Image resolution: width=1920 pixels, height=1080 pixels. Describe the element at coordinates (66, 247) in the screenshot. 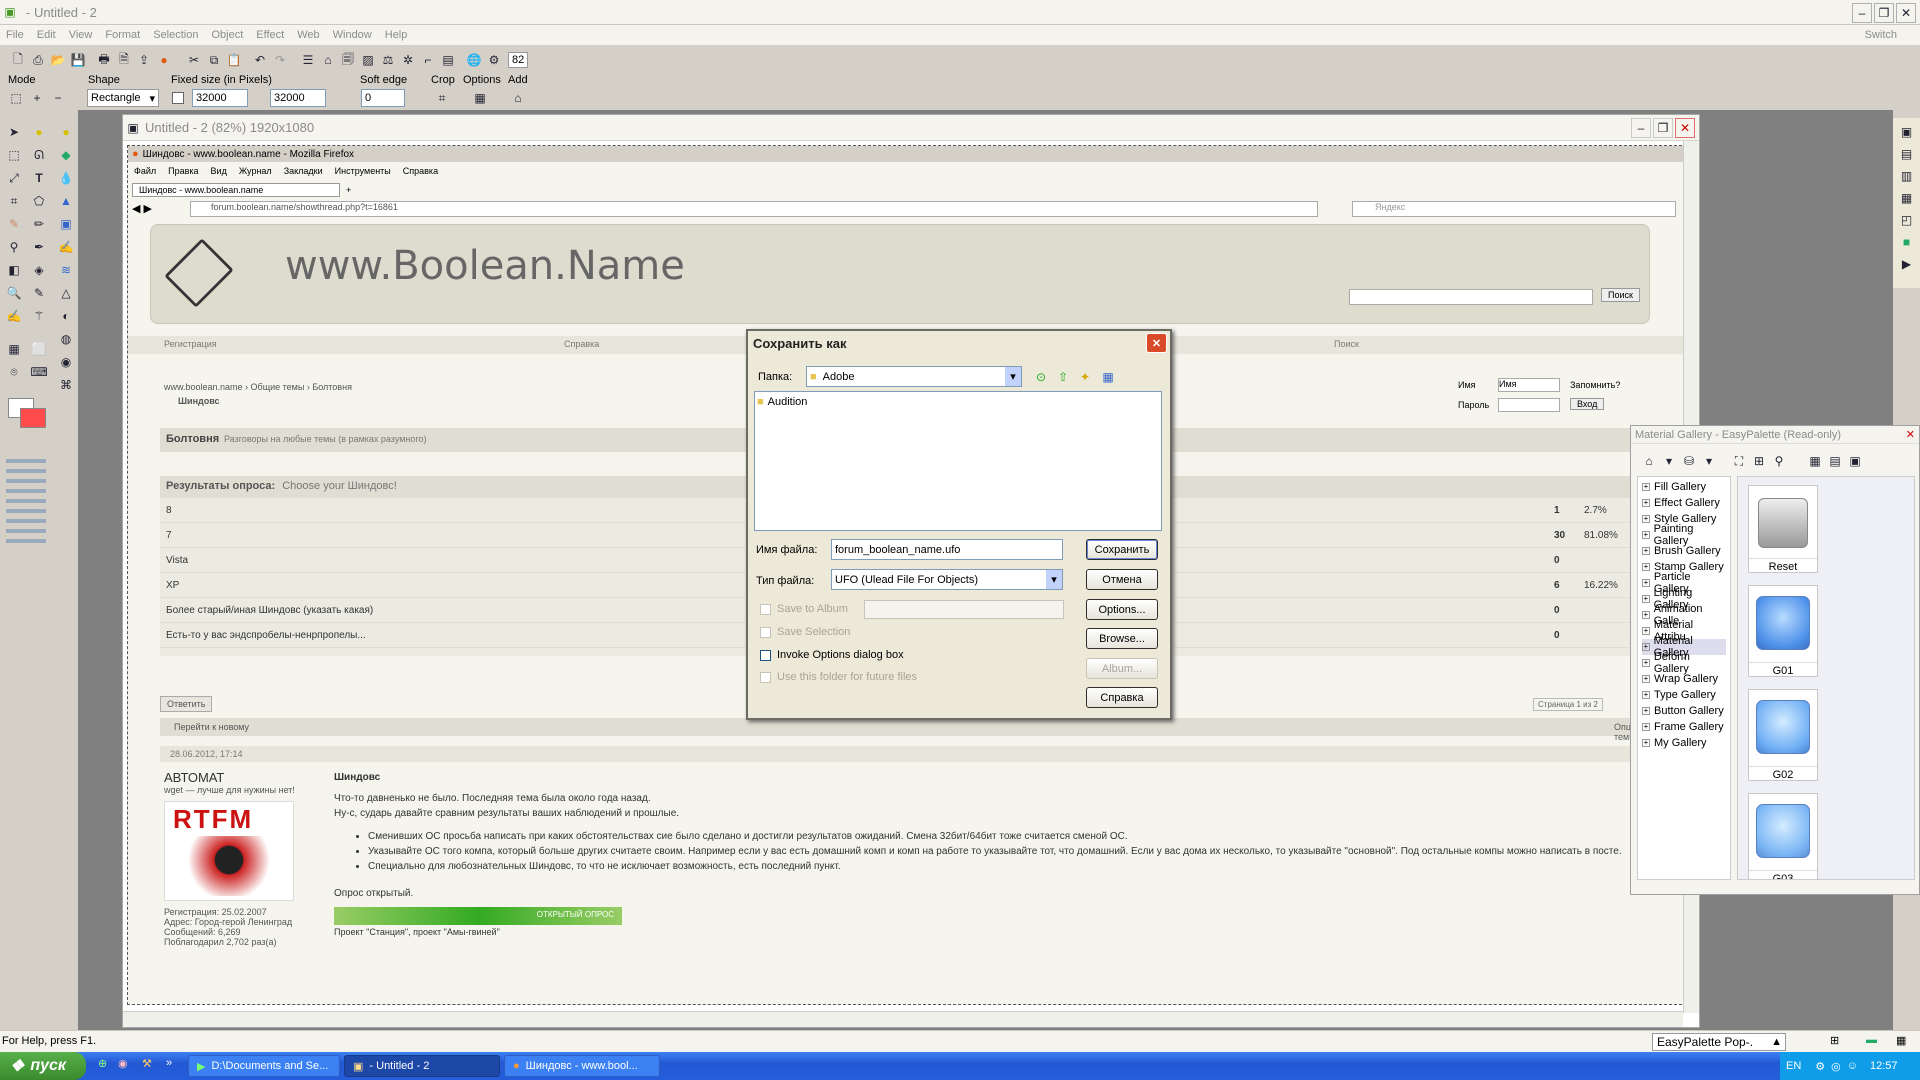

I see `smudge-icon: ✍` at that location.